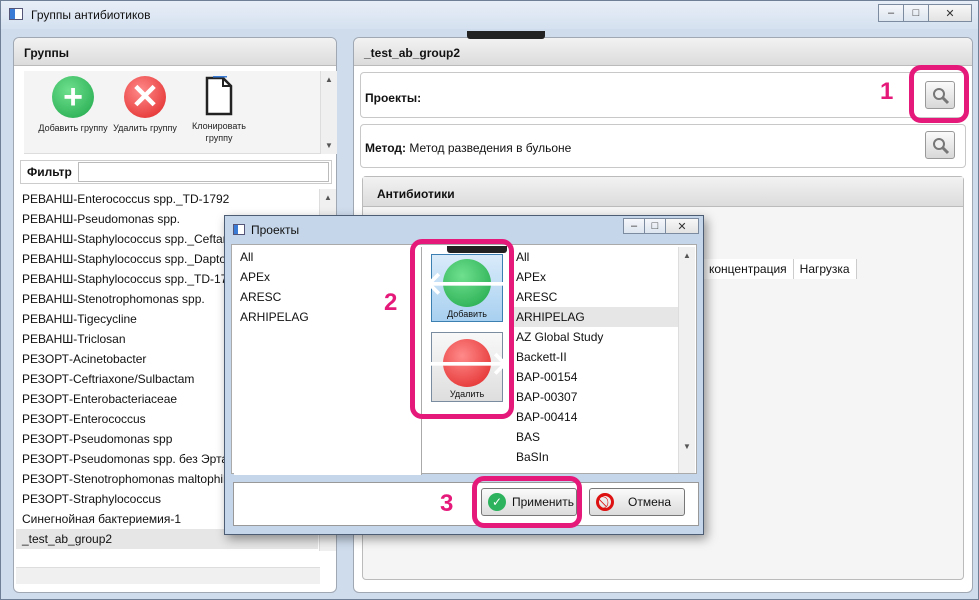 The height and width of the screenshot is (600, 979). Describe the element at coordinates (506, 35) in the screenshot. I see `splitter-grip` at that location.